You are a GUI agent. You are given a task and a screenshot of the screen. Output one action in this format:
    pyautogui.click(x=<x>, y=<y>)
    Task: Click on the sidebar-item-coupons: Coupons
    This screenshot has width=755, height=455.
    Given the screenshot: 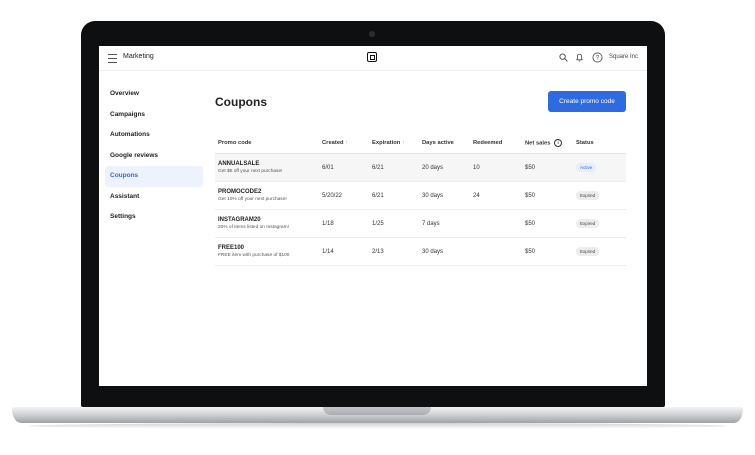 What is the action you would take?
    pyautogui.click(x=154, y=176)
    